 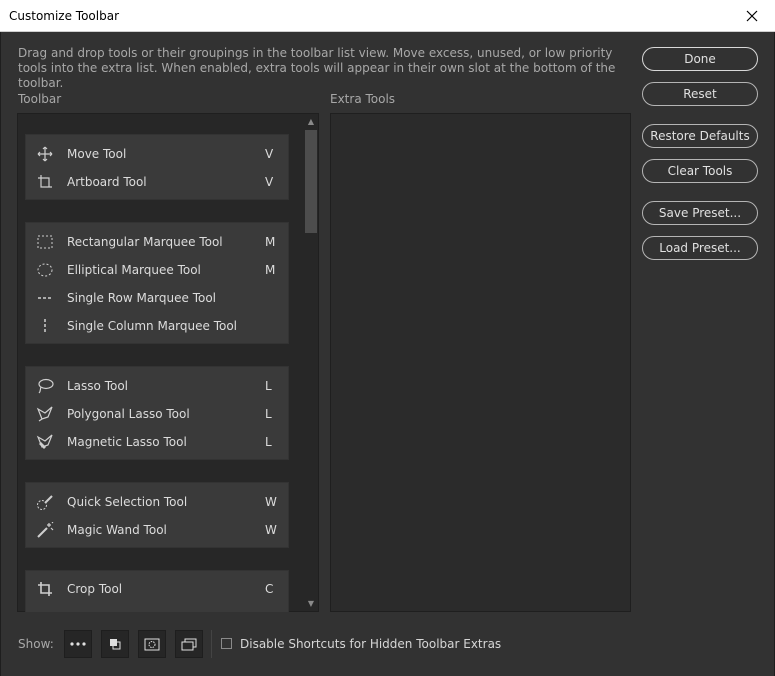 What do you see at coordinates (98, 386) in the screenshot?
I see `tool-name: Lasso Tool` at bounding box center [98, 386].